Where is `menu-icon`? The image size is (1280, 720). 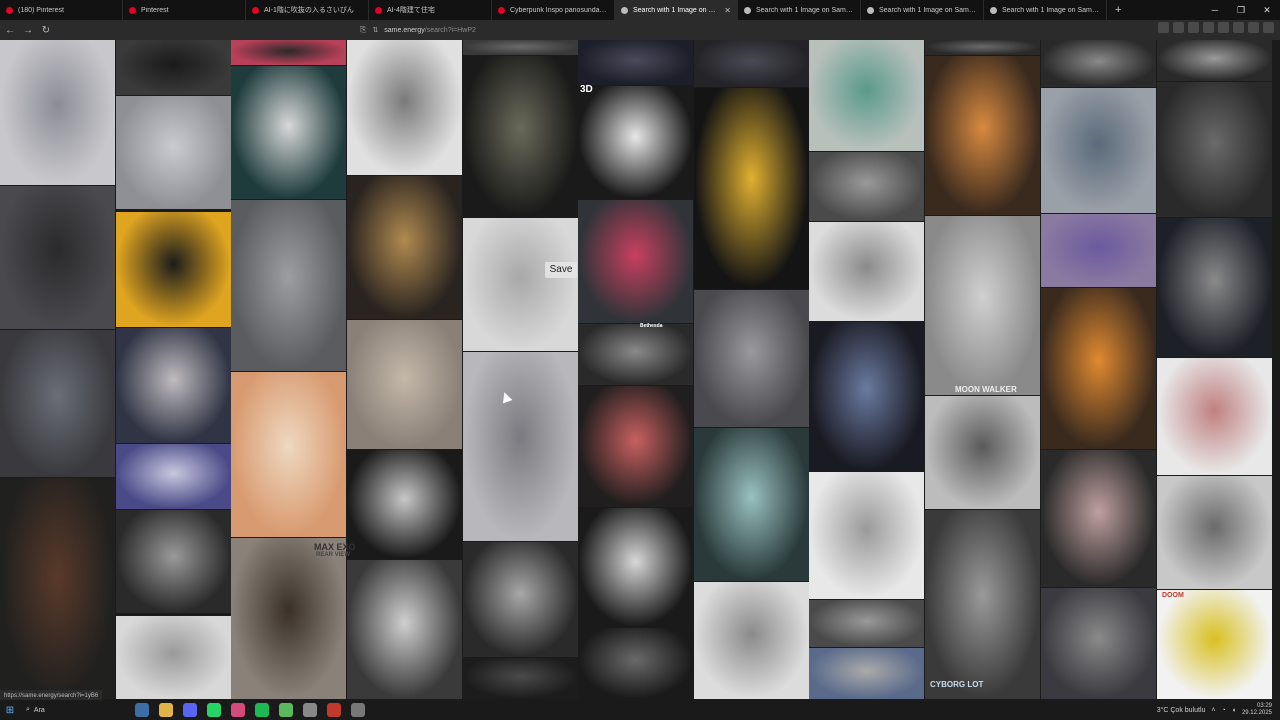 menu-icon is located at coordinates (1268, 27).